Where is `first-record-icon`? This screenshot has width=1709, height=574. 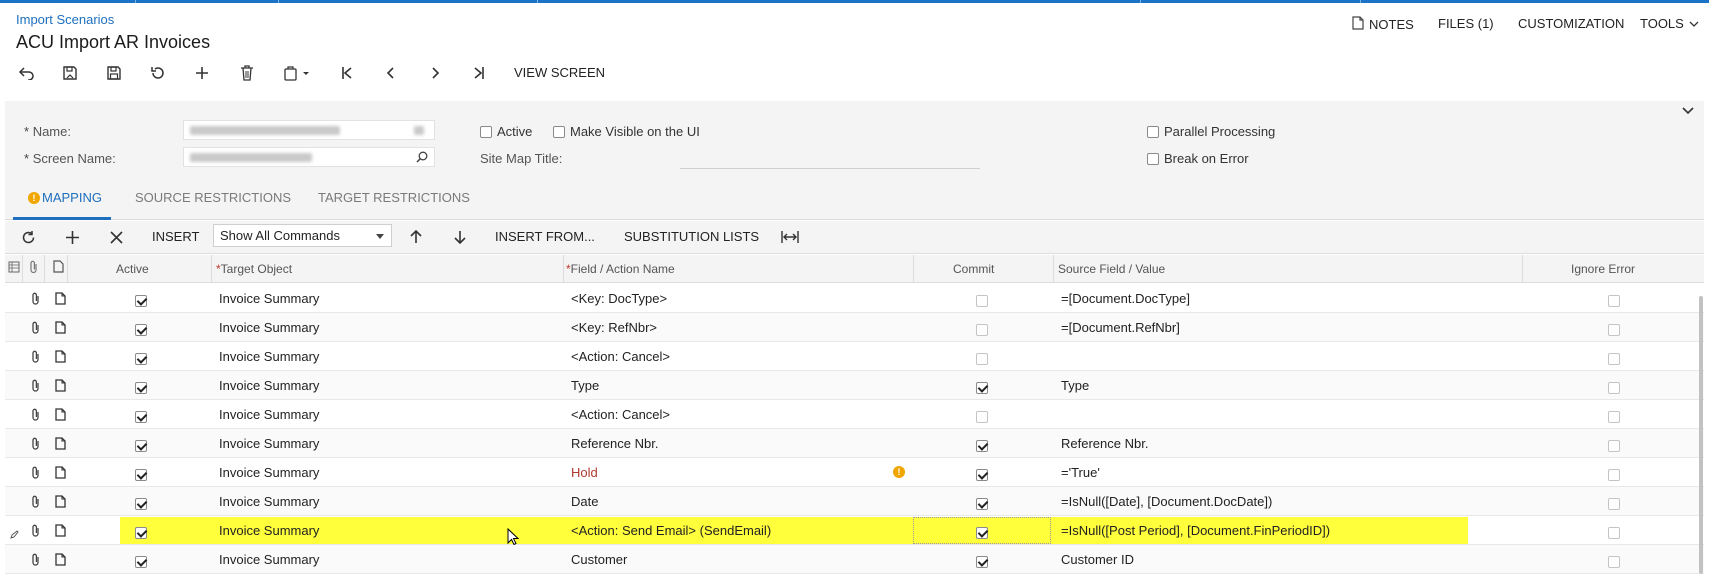
first-record-icon is located at coordinates (347, 73).